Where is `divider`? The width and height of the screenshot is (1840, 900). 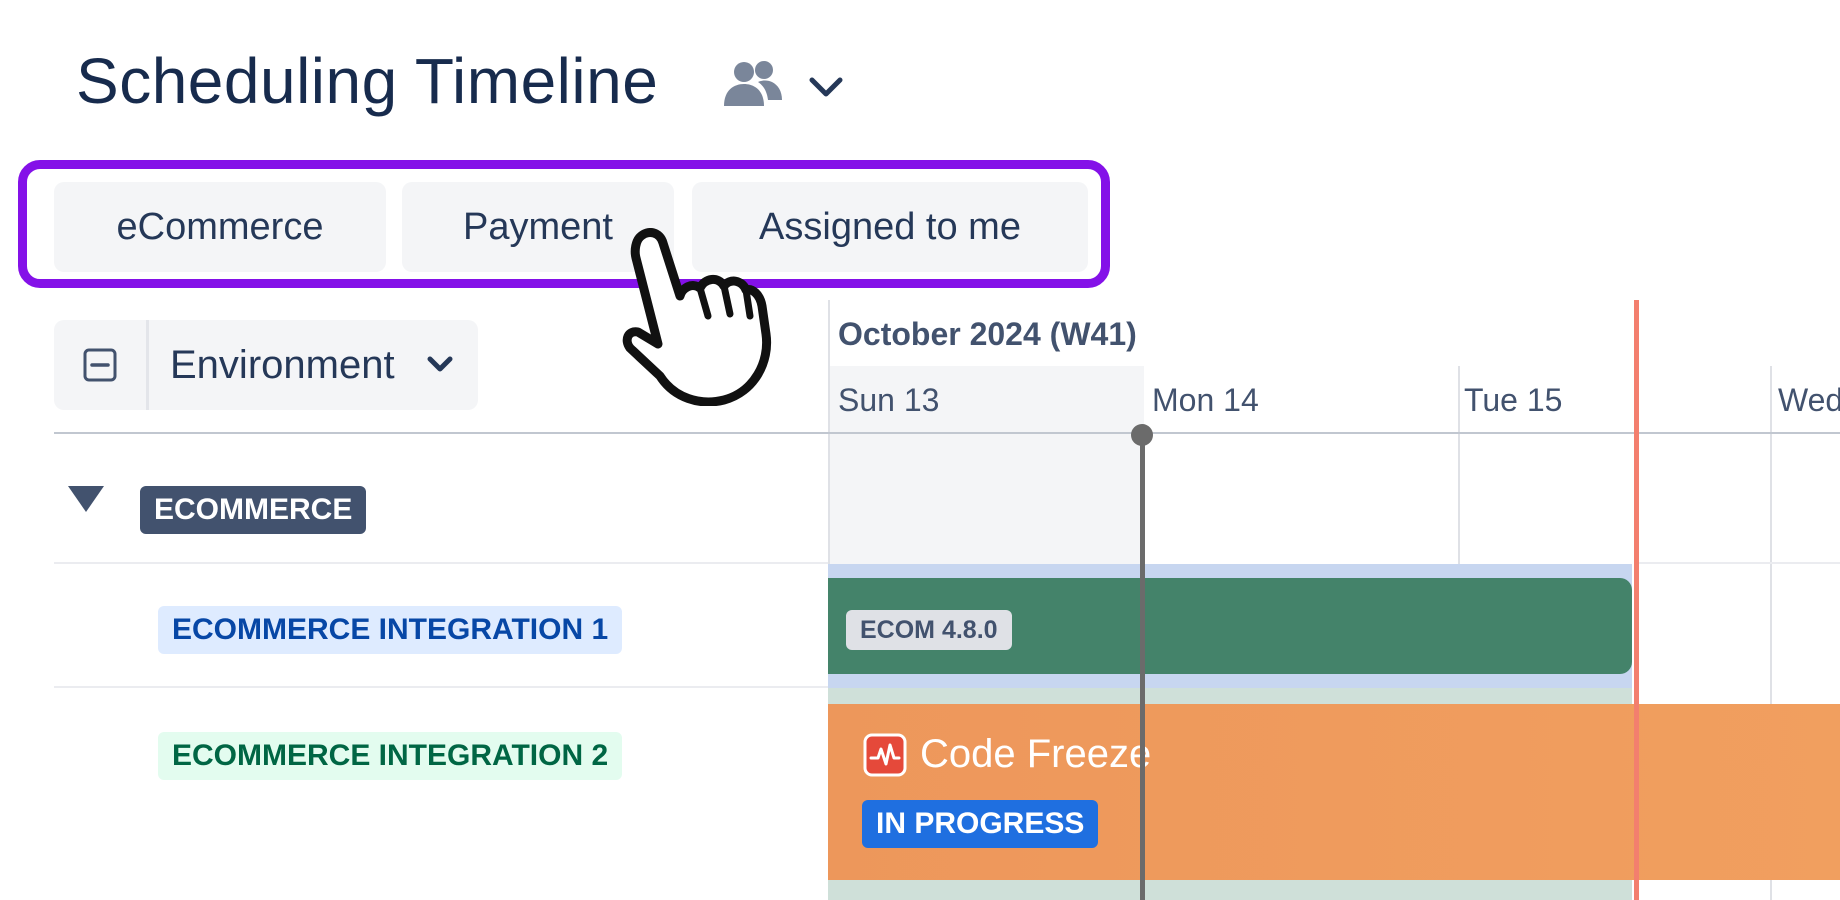
divider is located at coordinates (147, 365).